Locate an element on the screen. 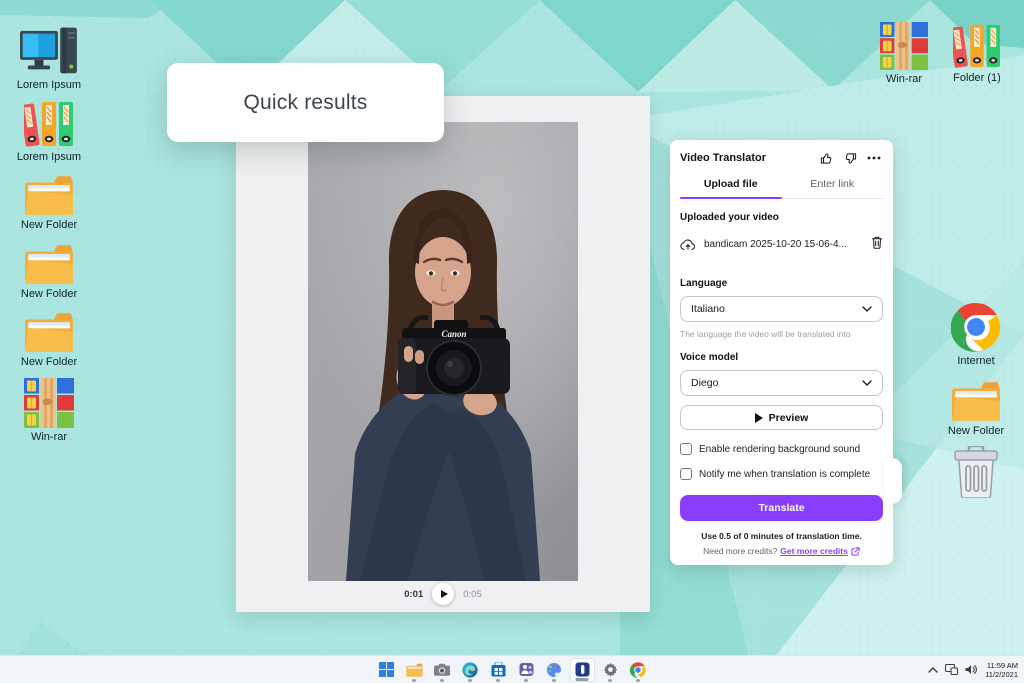 This screenshot has width=1024, height=683. desktop-icon-lorem-ipsum-pc: Lorem Ipsum is located at coordinates (49, 58).